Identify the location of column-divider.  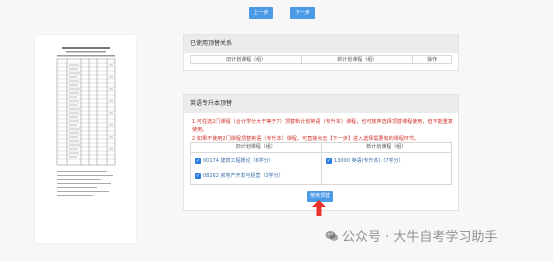
(321, 169).